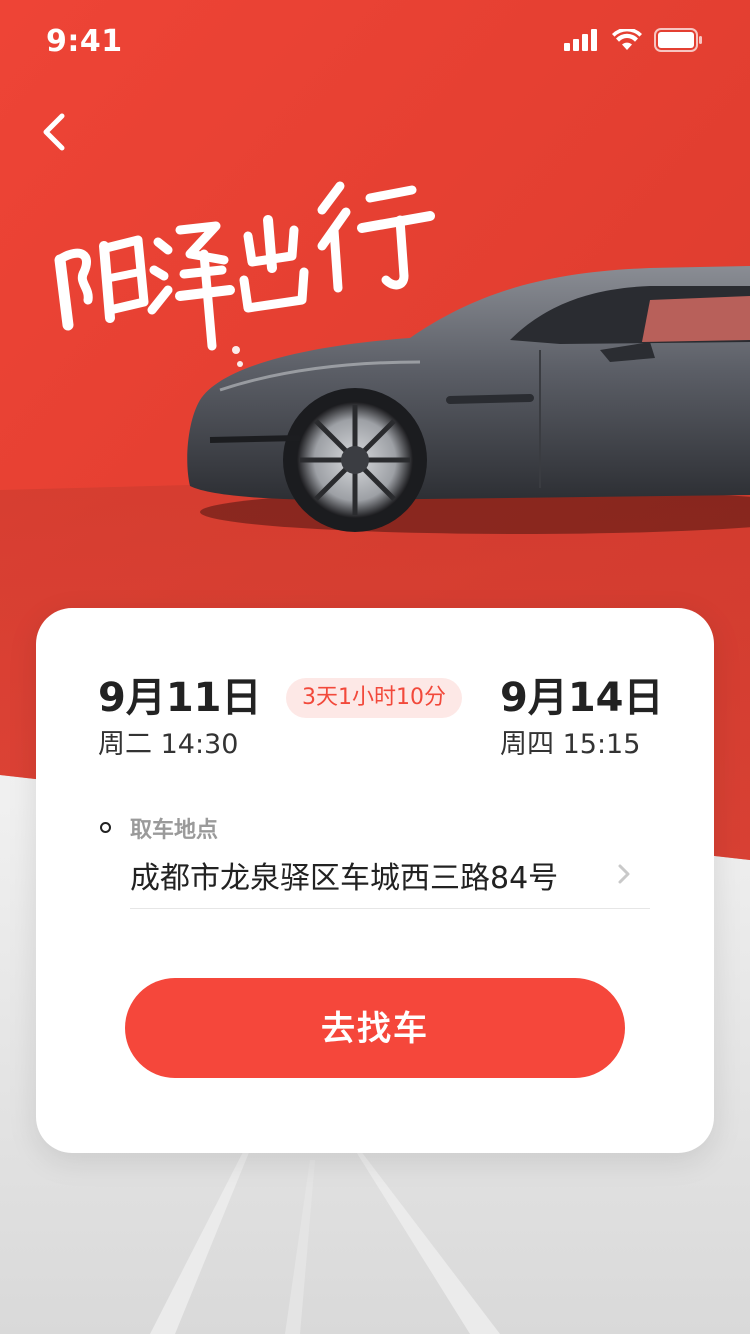 The width and height of the screenshot is (750, 1334). What do you see at coordinates (570, 744) in the screenshot?
I see `return-time: 周四 15:15` at bounding box center [570, 744].